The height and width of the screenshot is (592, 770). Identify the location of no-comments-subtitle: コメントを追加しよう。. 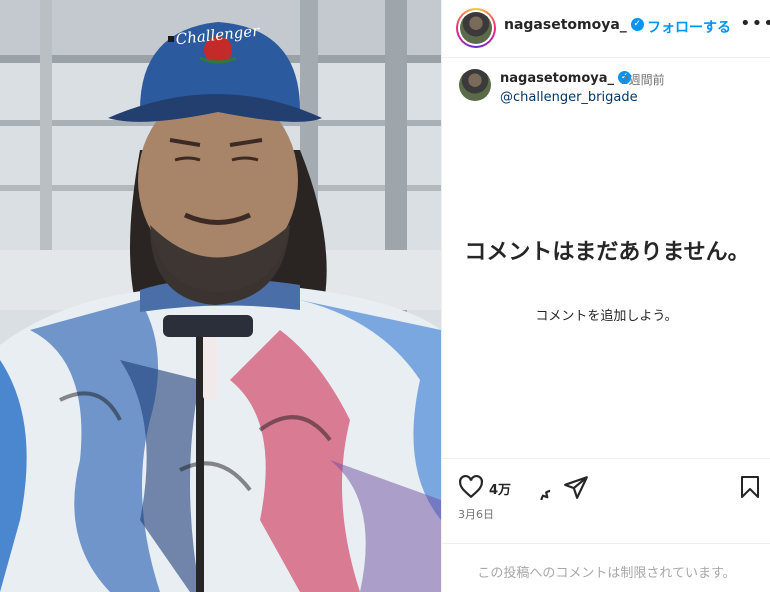
(606, 316).